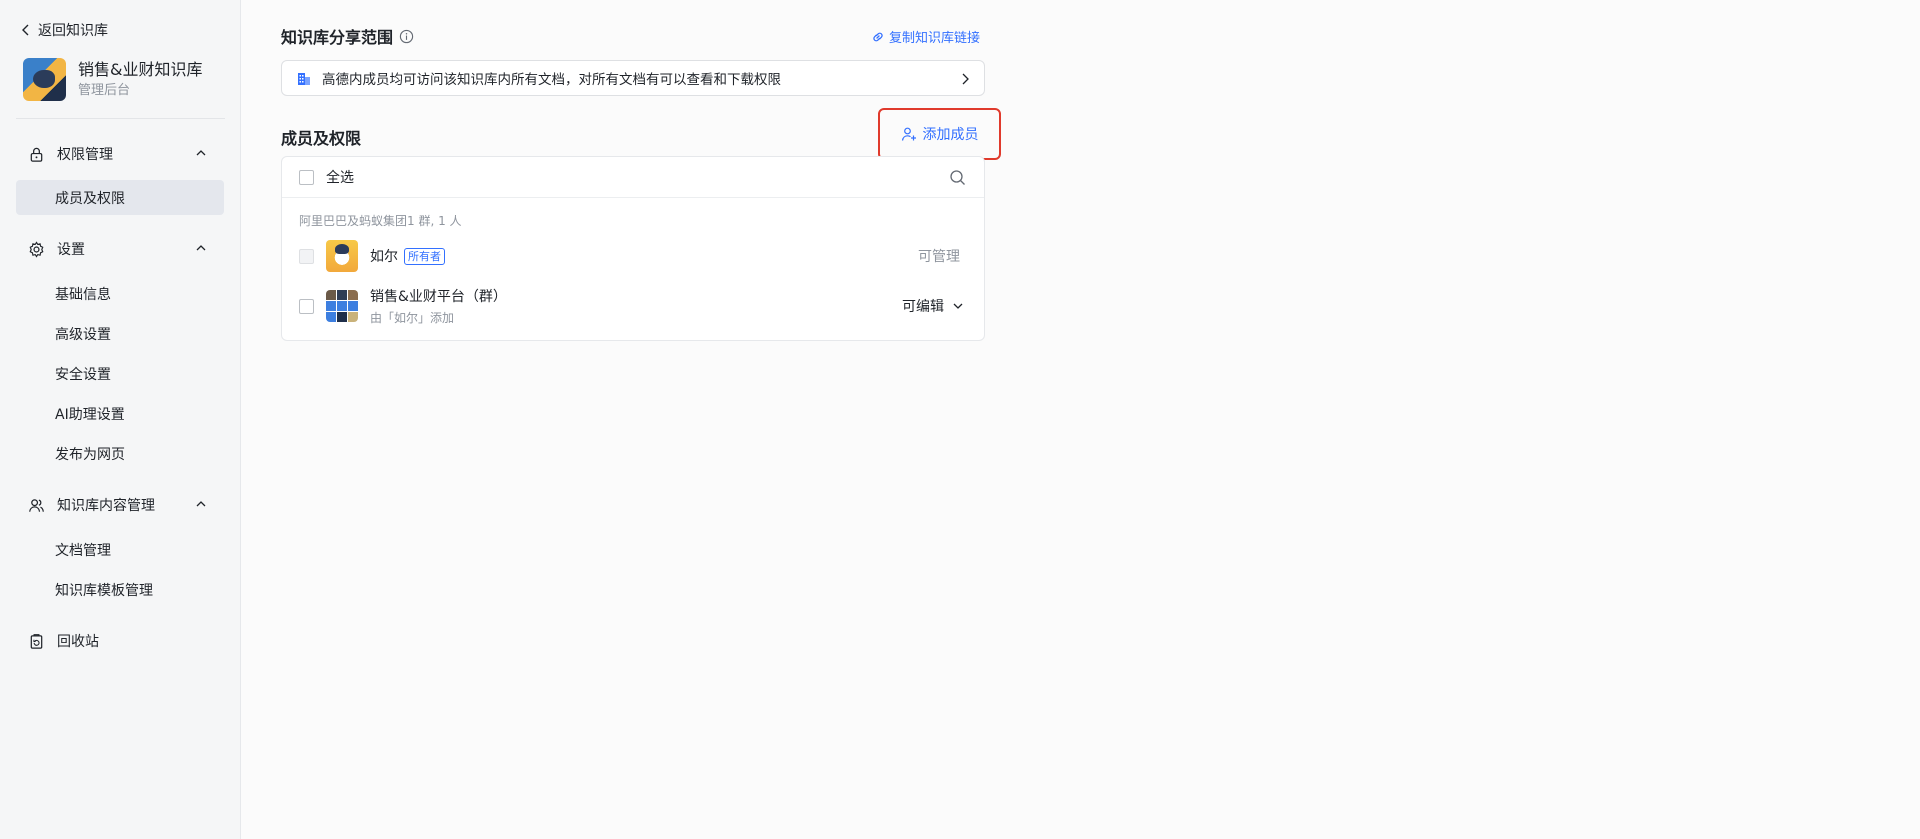 This screenshot has width=1920, height=839. What do you see at coordinates (71, 250) in the screenshot?
I see `nav-group-label: 设置` at bounding box center [71, 250].